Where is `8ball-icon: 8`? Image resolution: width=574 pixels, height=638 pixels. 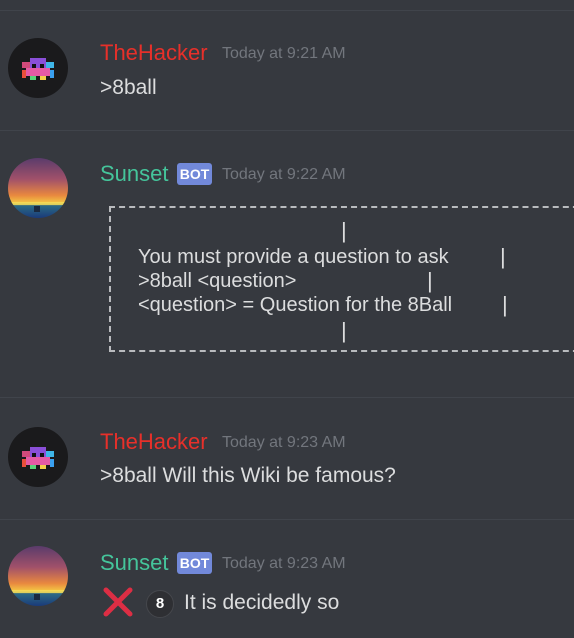 8ball-icon: 8 is located at coordinates (160, 604).